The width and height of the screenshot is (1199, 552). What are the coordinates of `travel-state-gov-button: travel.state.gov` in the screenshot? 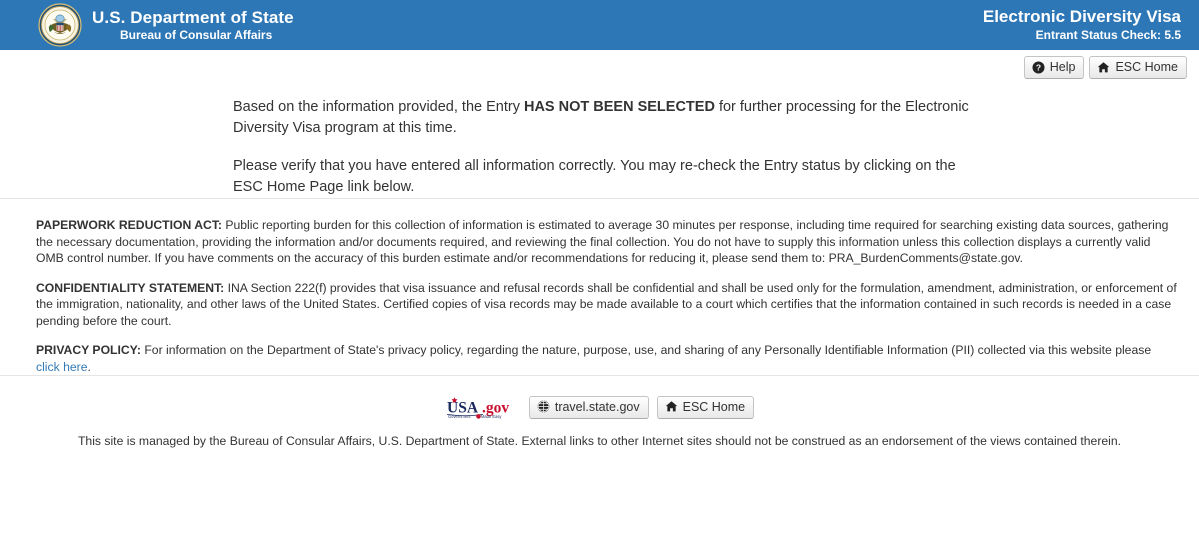 It's located at (588, 407).